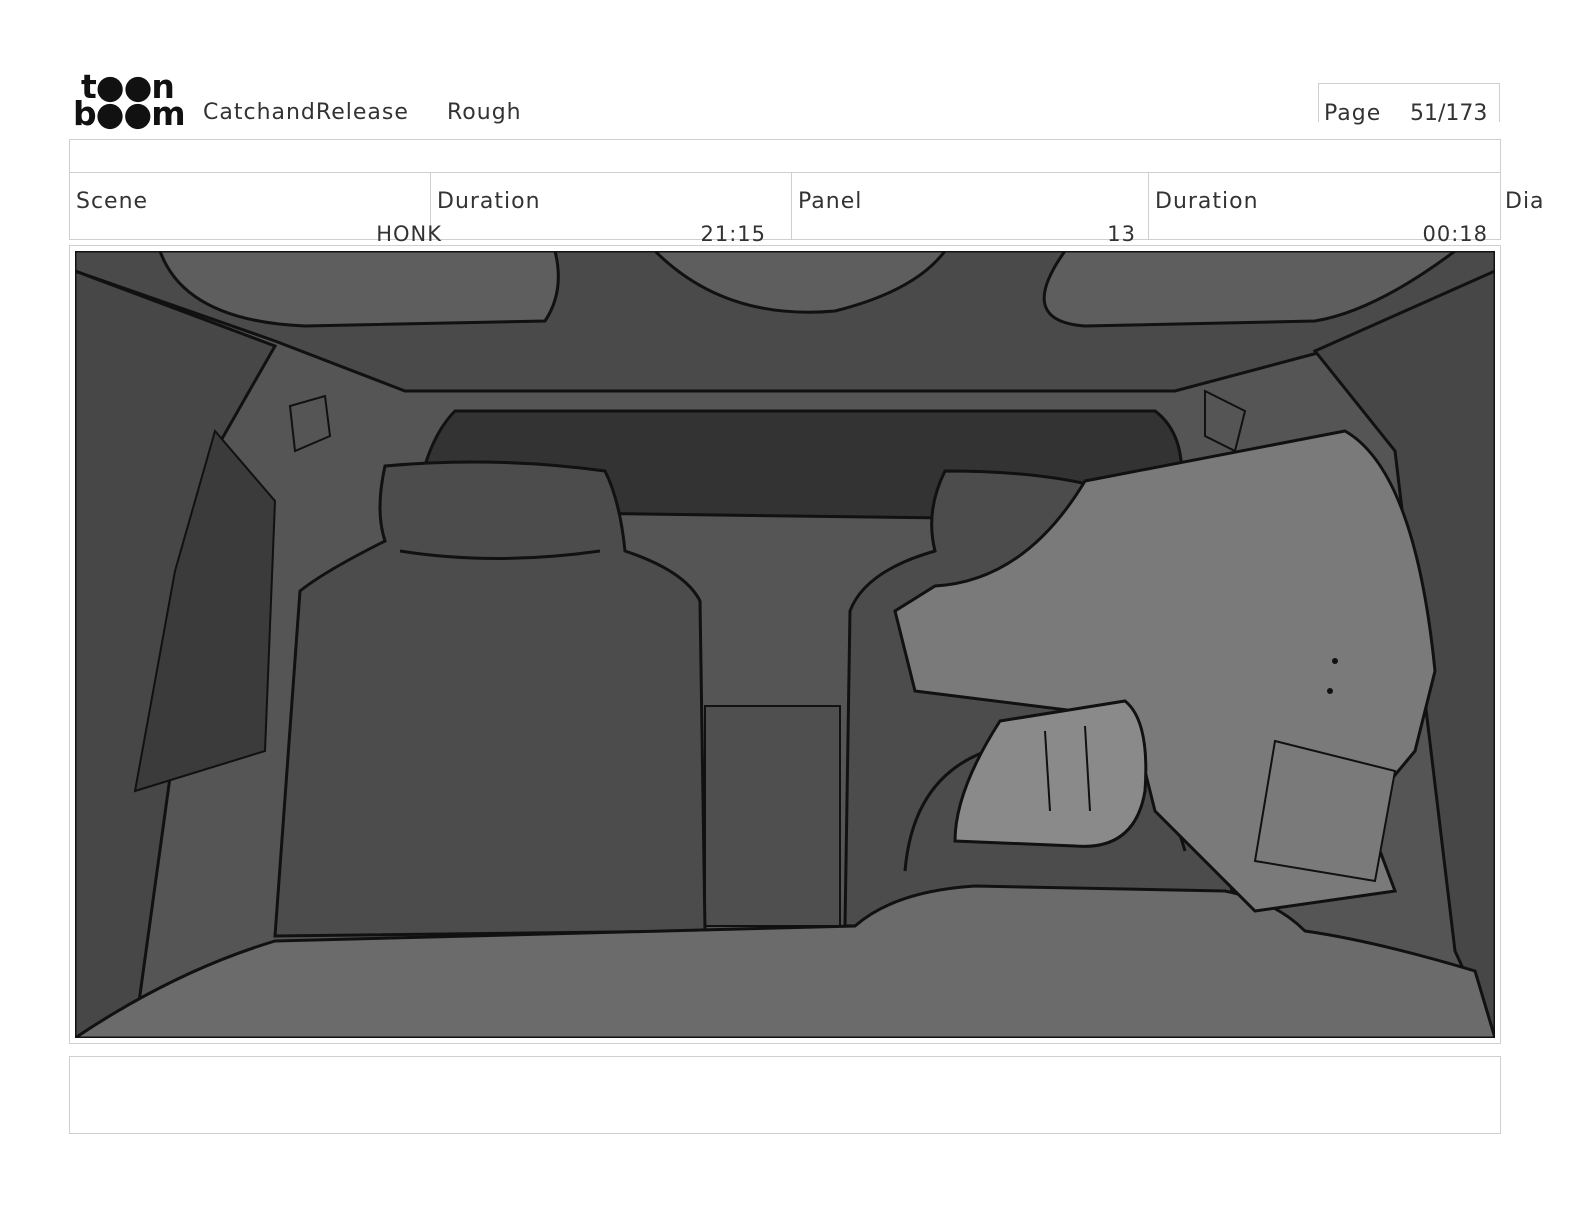 This screenshot has height=1224, width=1584. I want to click on stage-name: Rough, so click(484, 112).